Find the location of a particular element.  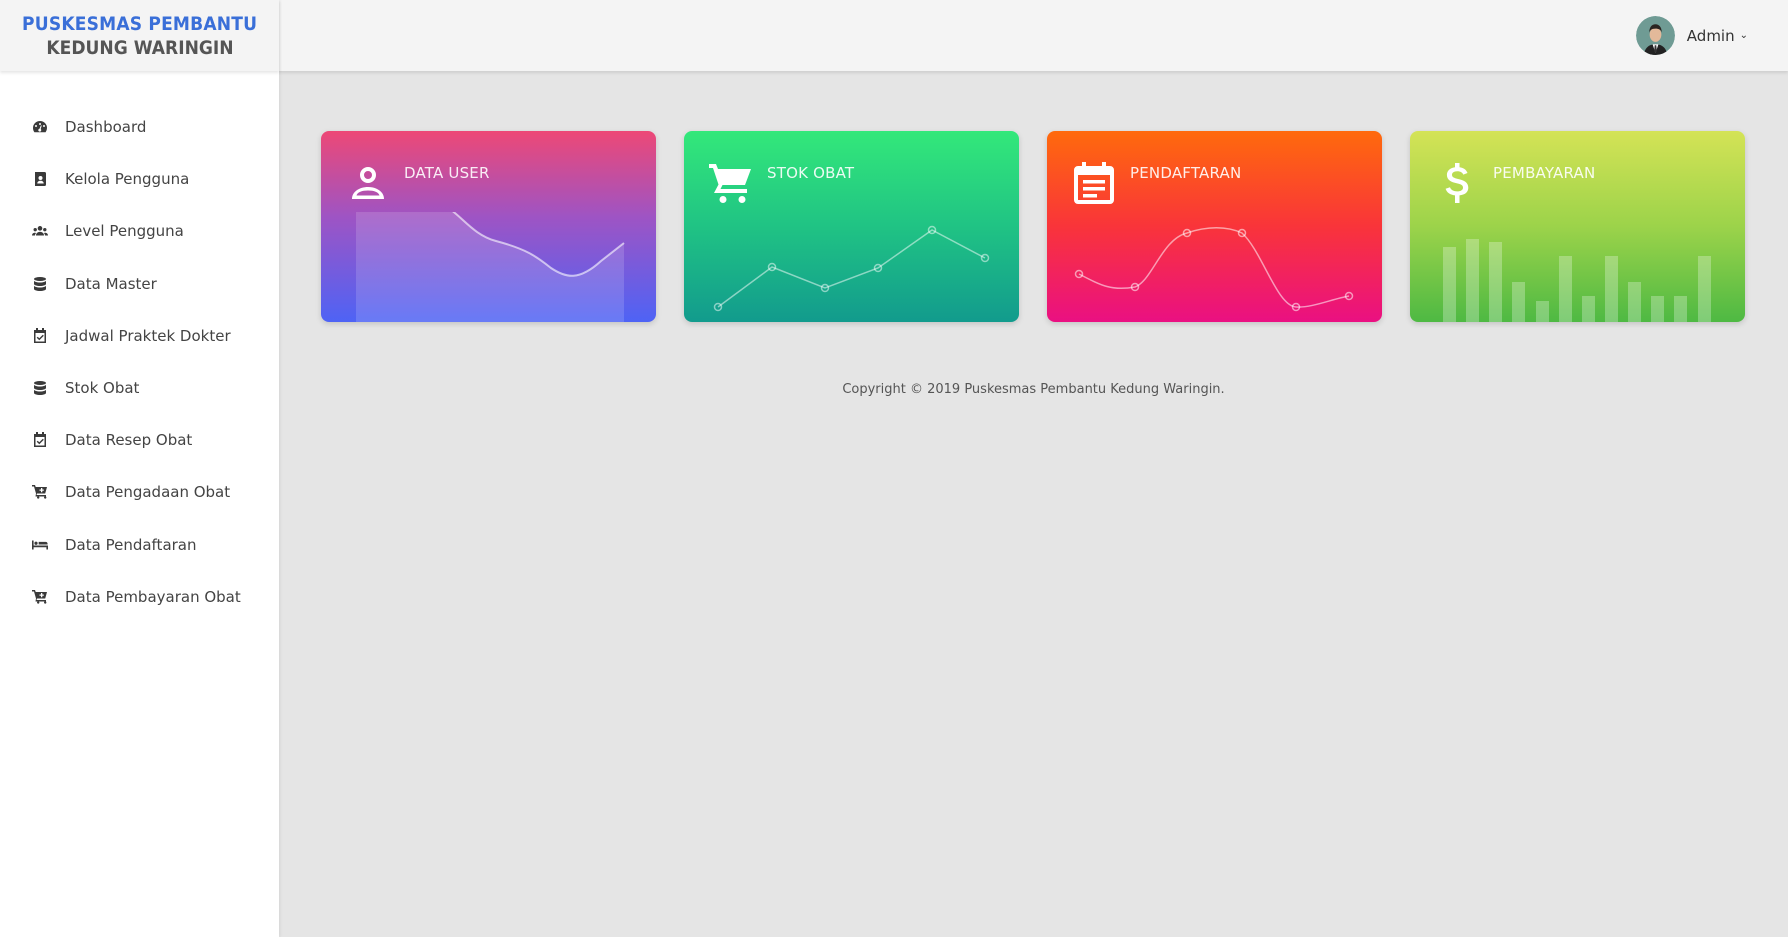

card-pembayaran: PEMBAYARAN is located at coordinates (1577, 226).